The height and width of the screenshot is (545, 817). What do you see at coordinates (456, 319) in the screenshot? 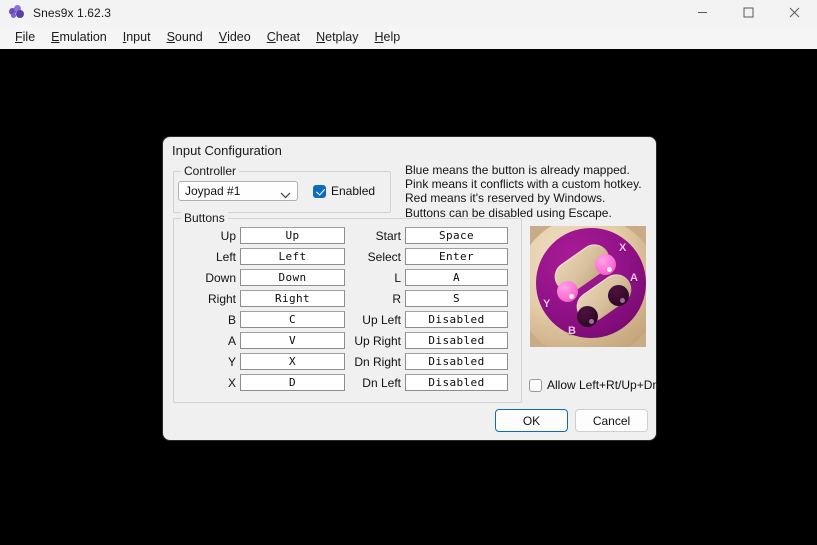
I see `mapping-field-up-left: Disabled` at bounding box center [456, 319].